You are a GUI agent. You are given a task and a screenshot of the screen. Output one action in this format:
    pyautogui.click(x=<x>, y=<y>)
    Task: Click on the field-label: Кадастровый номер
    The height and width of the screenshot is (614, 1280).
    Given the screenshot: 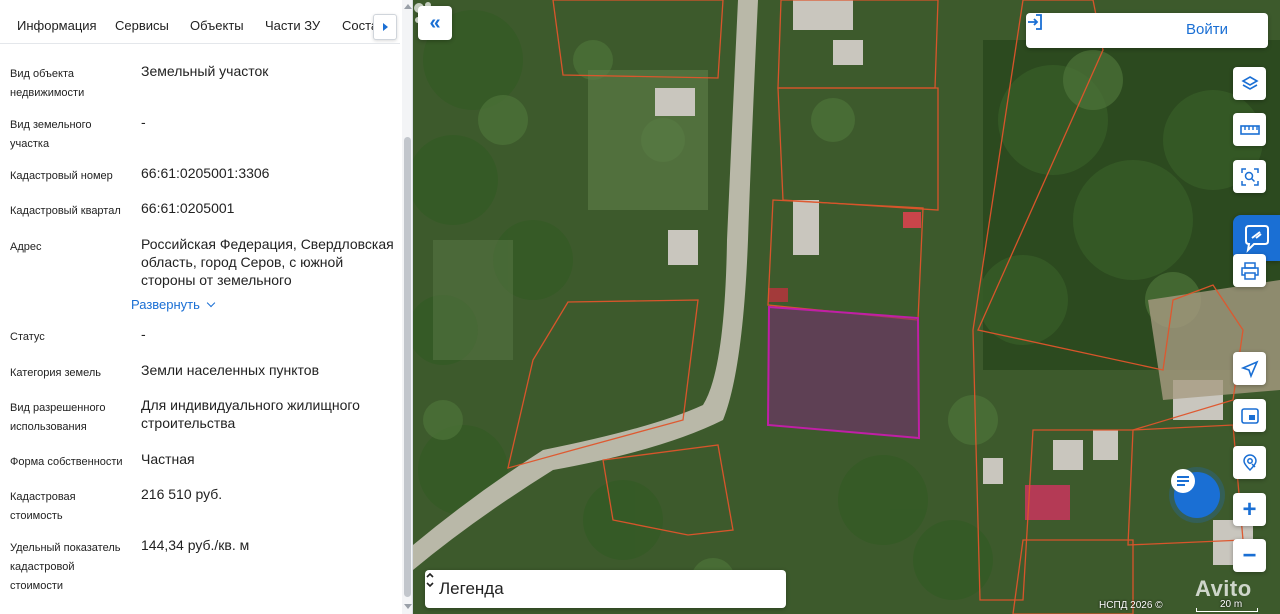 What is the action you would take?
    pyautogui.click(x=61, y=176)
    